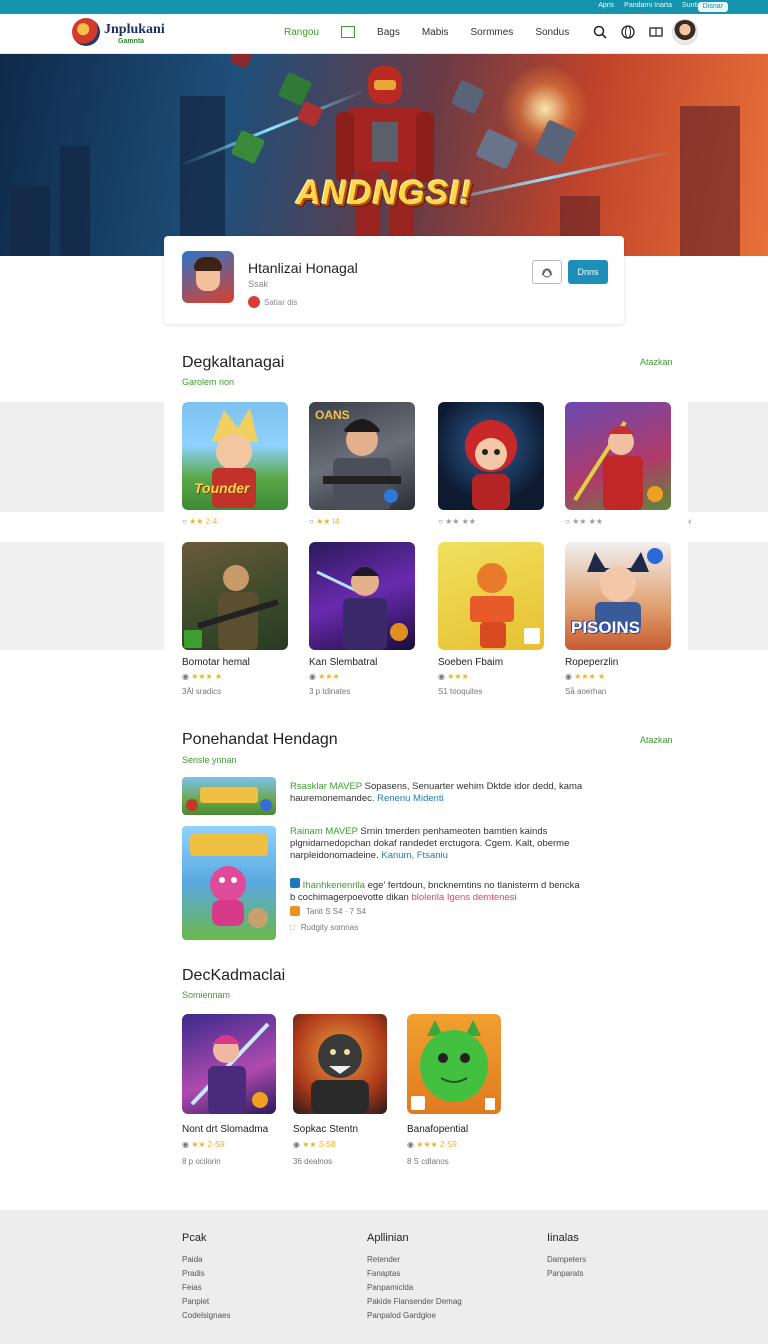 The image size is (768, 1344). Describe the element at coordinates (388, 32) in the screenshot. I see `nav-item-bags: Bags` at that location.